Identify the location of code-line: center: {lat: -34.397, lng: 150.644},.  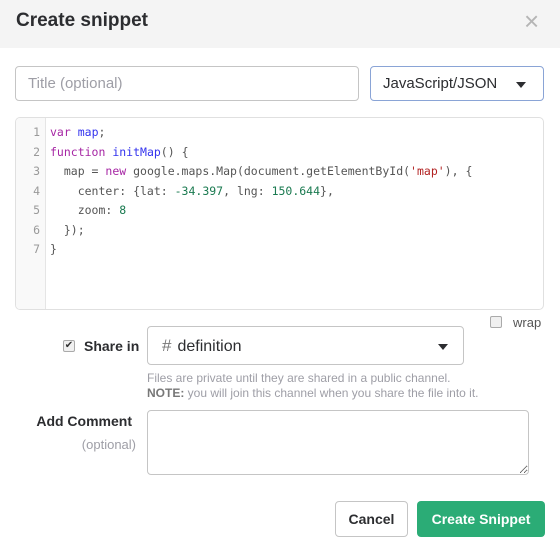
(192, 191).